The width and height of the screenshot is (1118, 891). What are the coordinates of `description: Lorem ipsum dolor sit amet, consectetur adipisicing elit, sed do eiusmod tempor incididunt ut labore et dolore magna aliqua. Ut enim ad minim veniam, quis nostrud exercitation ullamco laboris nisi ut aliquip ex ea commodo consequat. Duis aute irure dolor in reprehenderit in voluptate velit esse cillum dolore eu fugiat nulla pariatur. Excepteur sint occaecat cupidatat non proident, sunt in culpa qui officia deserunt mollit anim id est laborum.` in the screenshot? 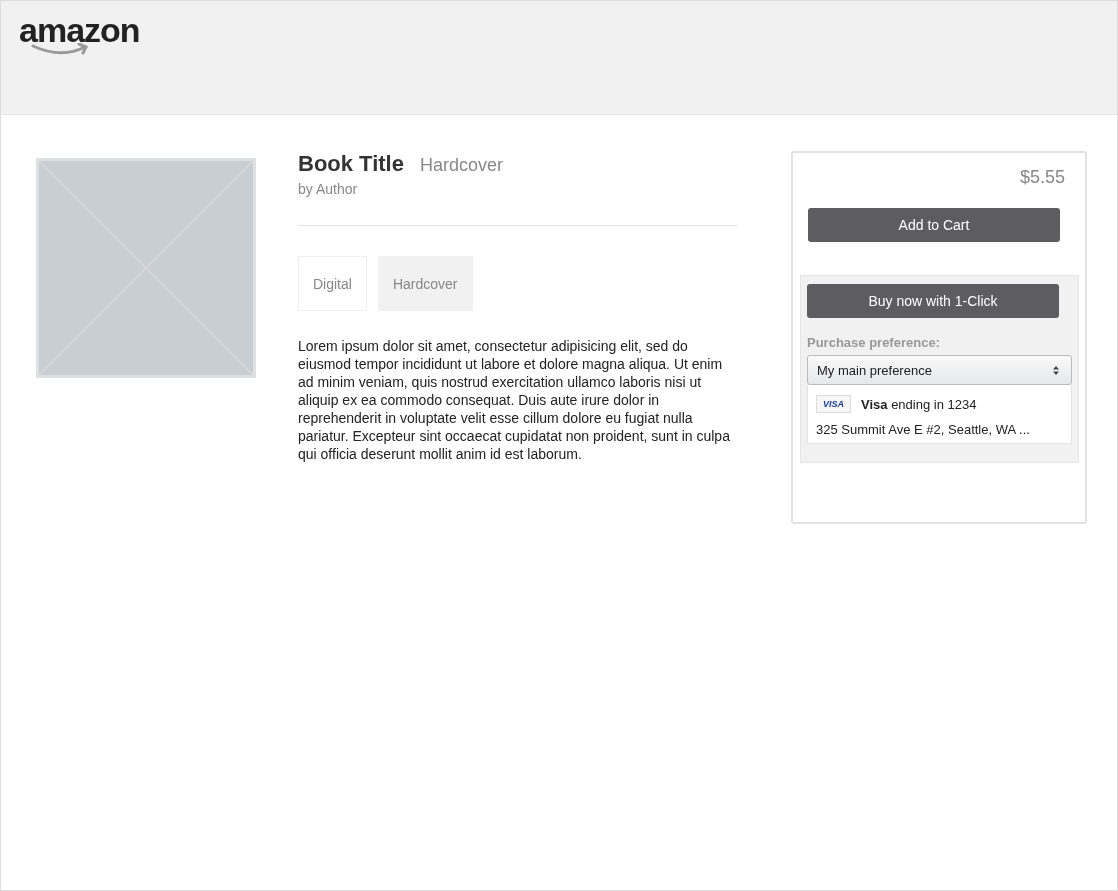 It's located at (514, 400).